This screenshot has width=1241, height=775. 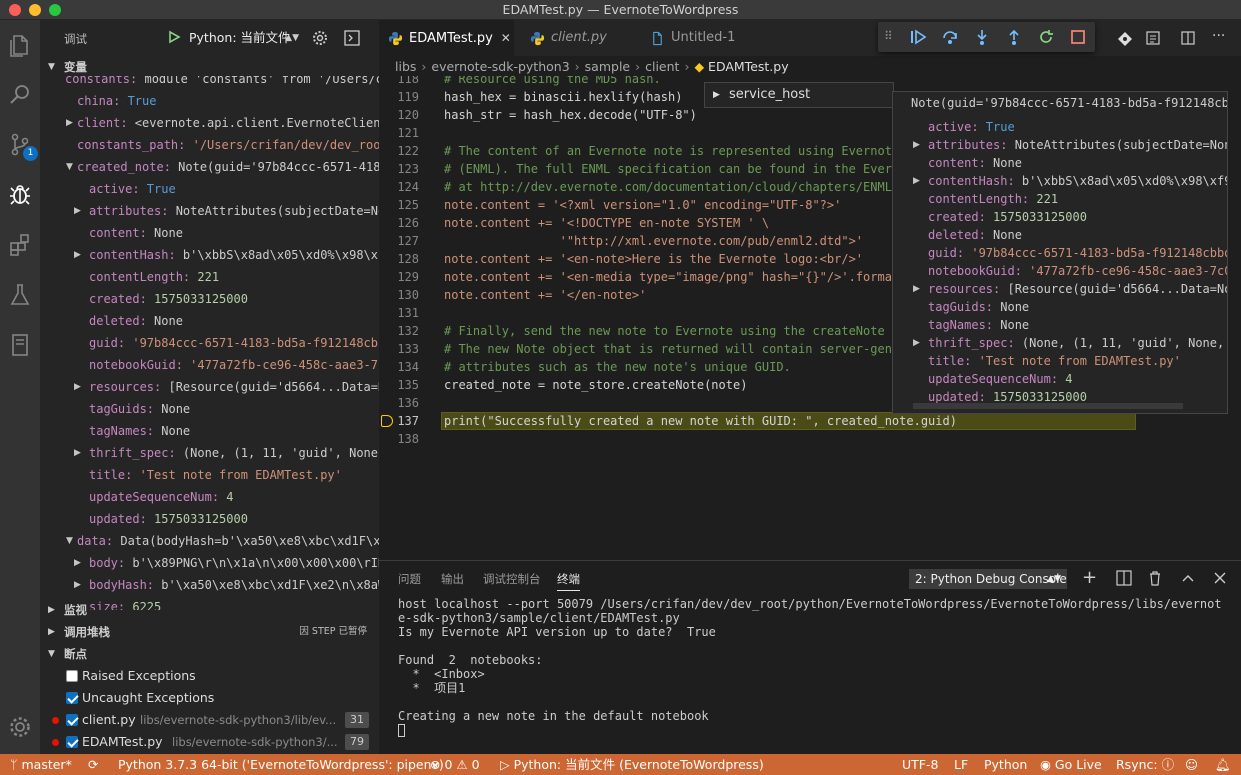 I want to click on hover-variable-row: active: True, so click(x=1060, y=127).